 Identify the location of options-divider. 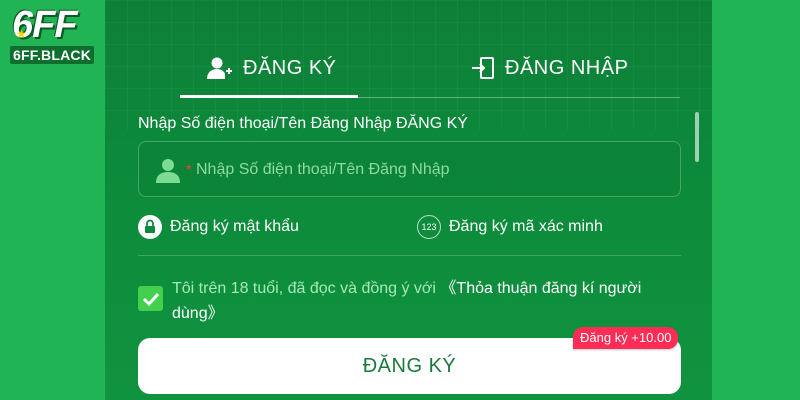
(409, 255).